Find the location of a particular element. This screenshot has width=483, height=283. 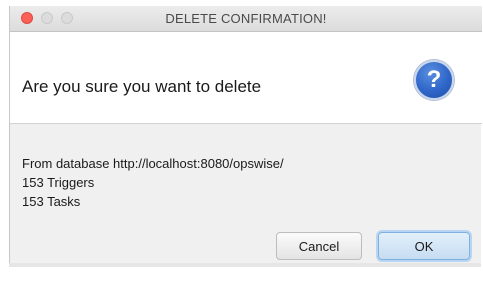

underlying-window-edge is located at coordinates (245, 265).